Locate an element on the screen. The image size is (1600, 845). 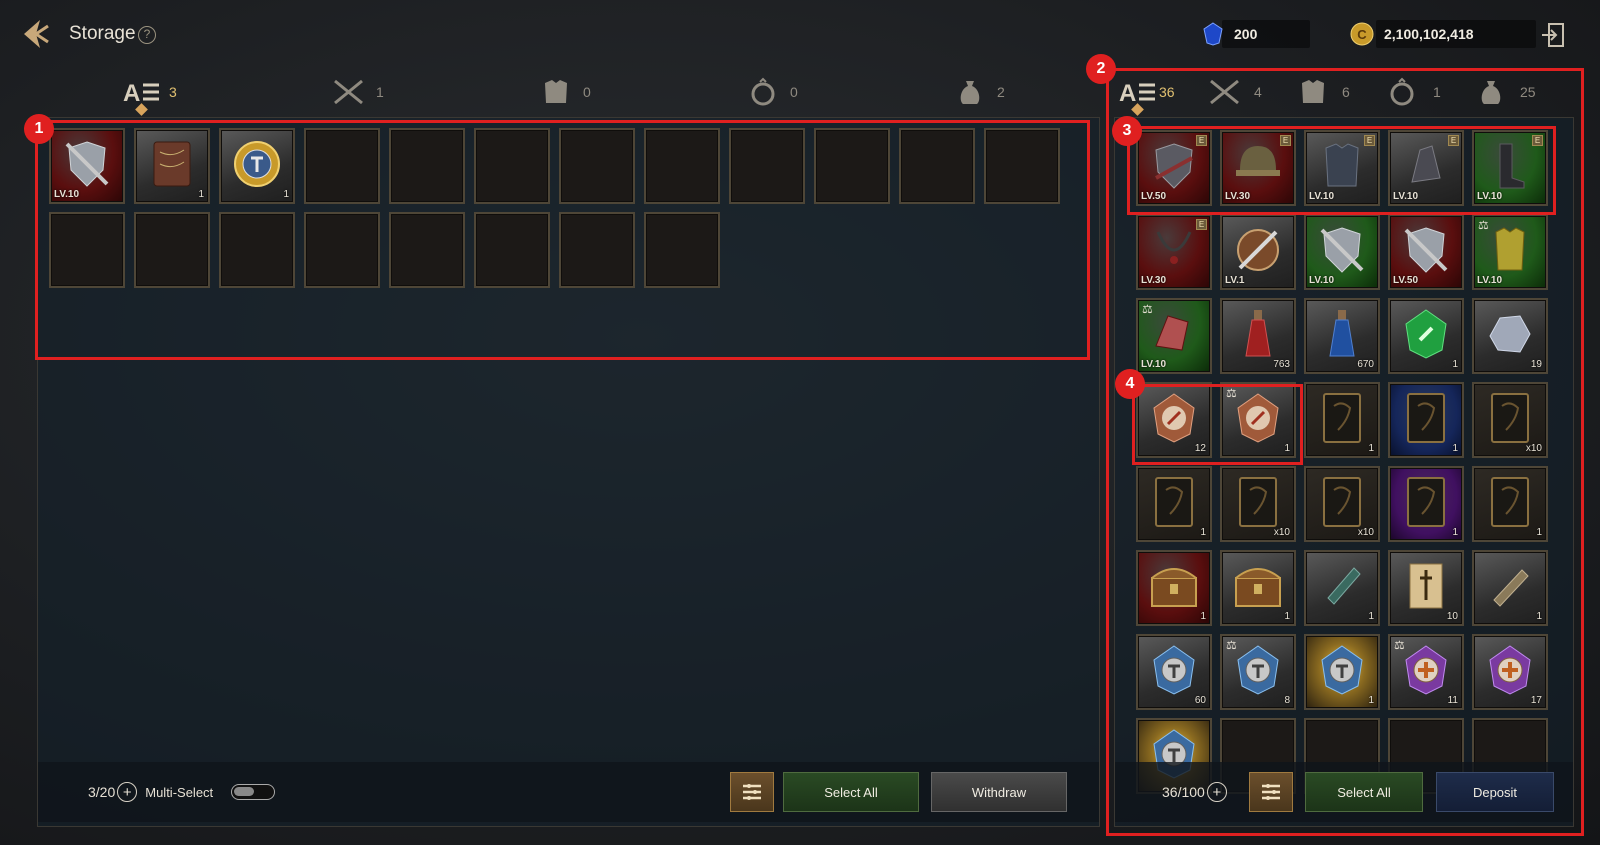
select-all-button: Select All is located at coordinates (851, 792).